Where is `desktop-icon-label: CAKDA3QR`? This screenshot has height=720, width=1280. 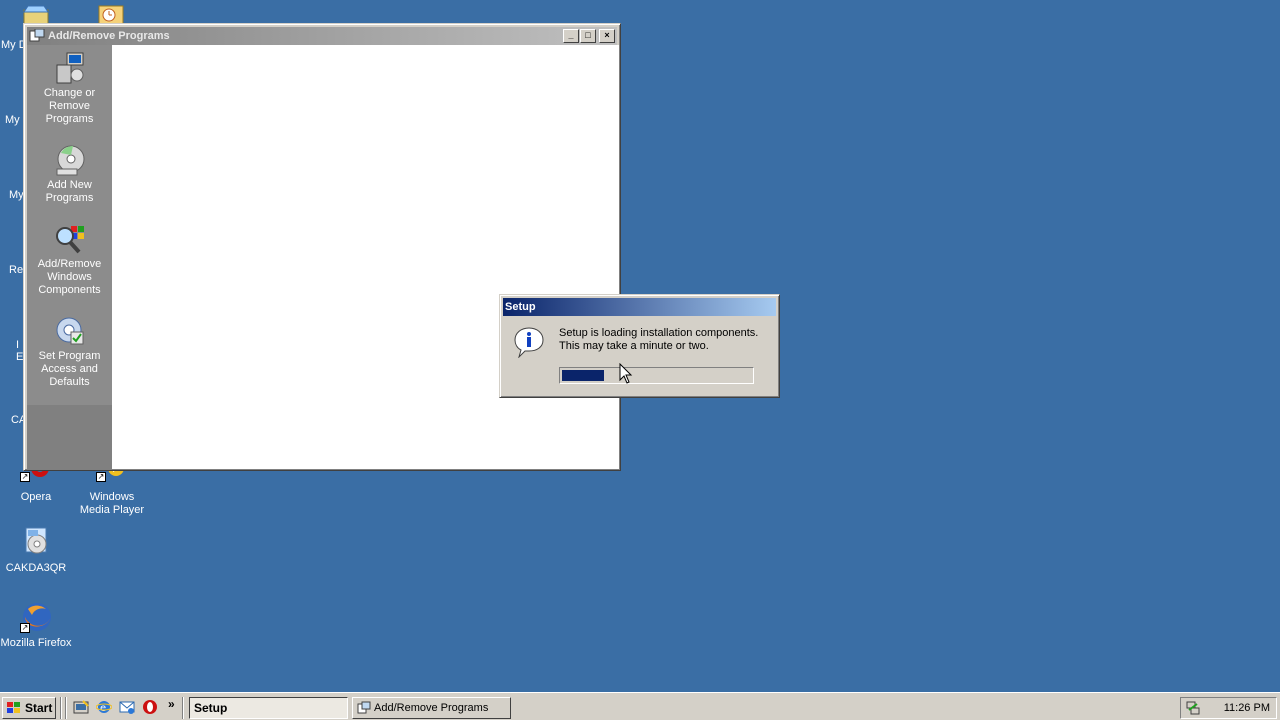 desktop-icon-label: CAKDA3QR is located at coordinates (36, 568).